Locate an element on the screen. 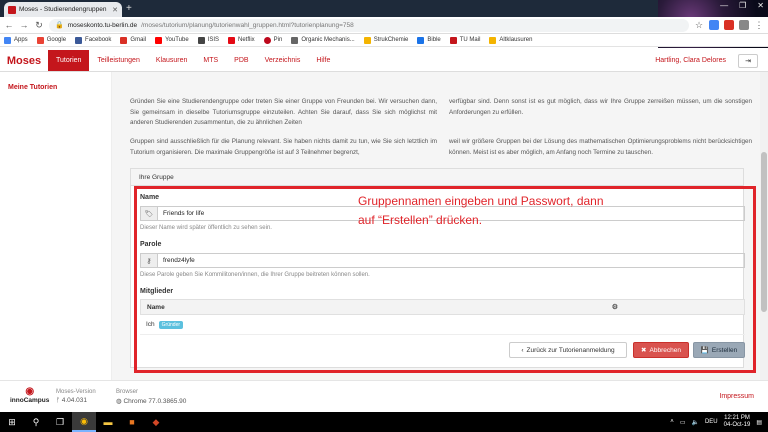 The width and height of the screenshot is (768, 432). bookmark-isis: ISIS is located at coordinates (208, 40).